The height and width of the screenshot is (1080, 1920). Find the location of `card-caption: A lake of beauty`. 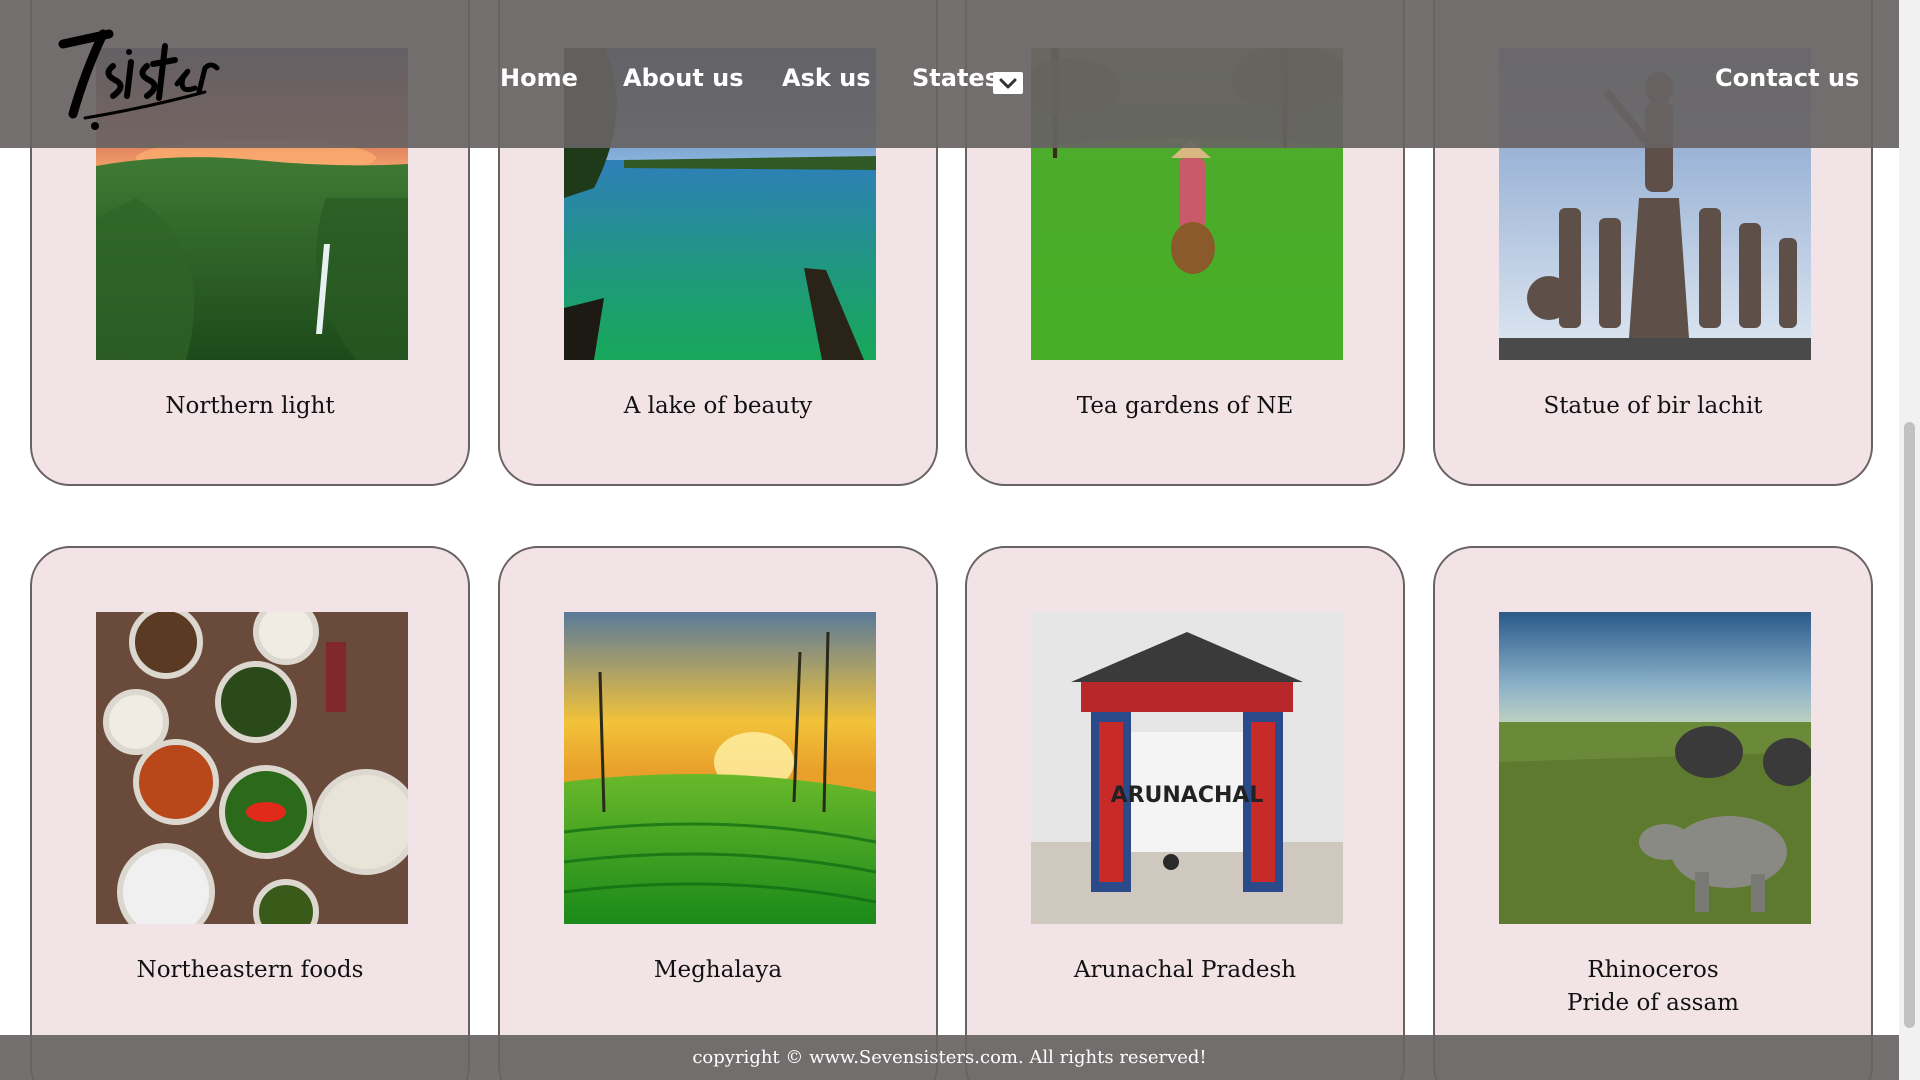

card-caption: A lake of beauty is located at coordinates (718, 406).